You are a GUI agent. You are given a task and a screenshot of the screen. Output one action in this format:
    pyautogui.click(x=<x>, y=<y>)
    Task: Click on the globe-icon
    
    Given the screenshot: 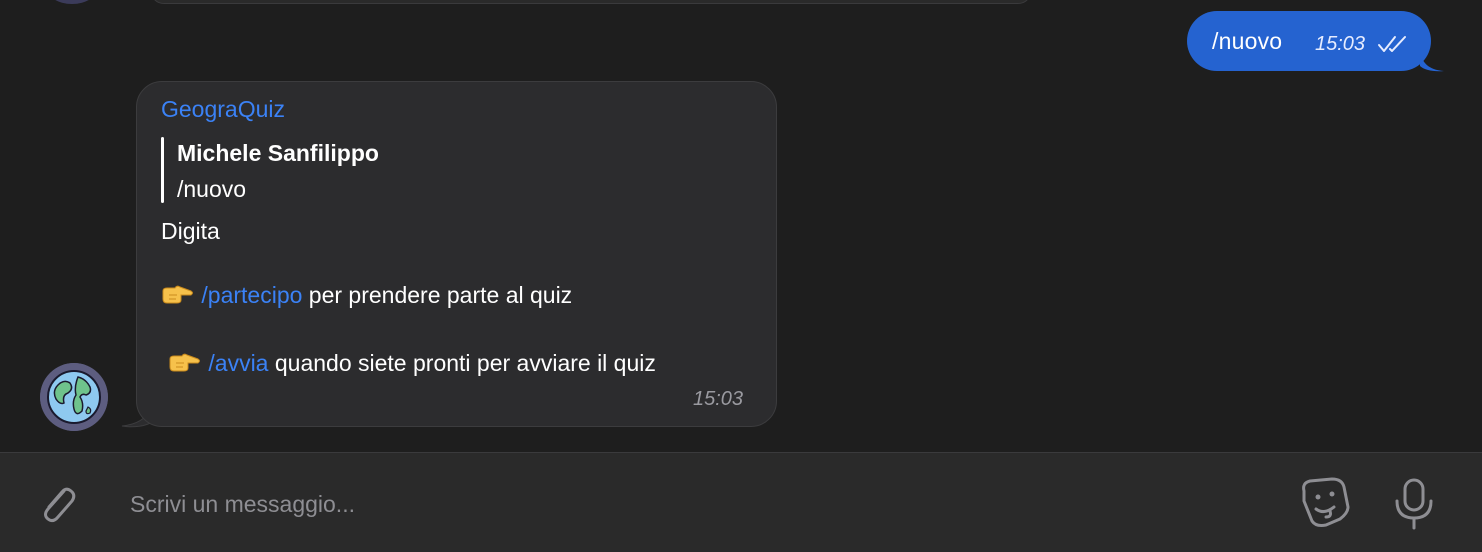 What is the action you would take?
    pyautogui.click(x=74, y=397)
    